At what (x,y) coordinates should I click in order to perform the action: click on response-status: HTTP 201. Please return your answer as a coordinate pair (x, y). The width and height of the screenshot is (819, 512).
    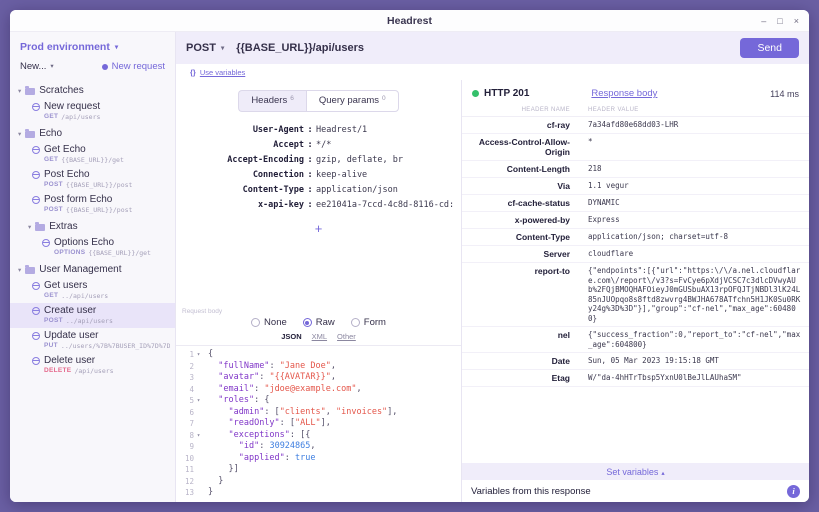
    Looking at the image, I should click on (500, 93).